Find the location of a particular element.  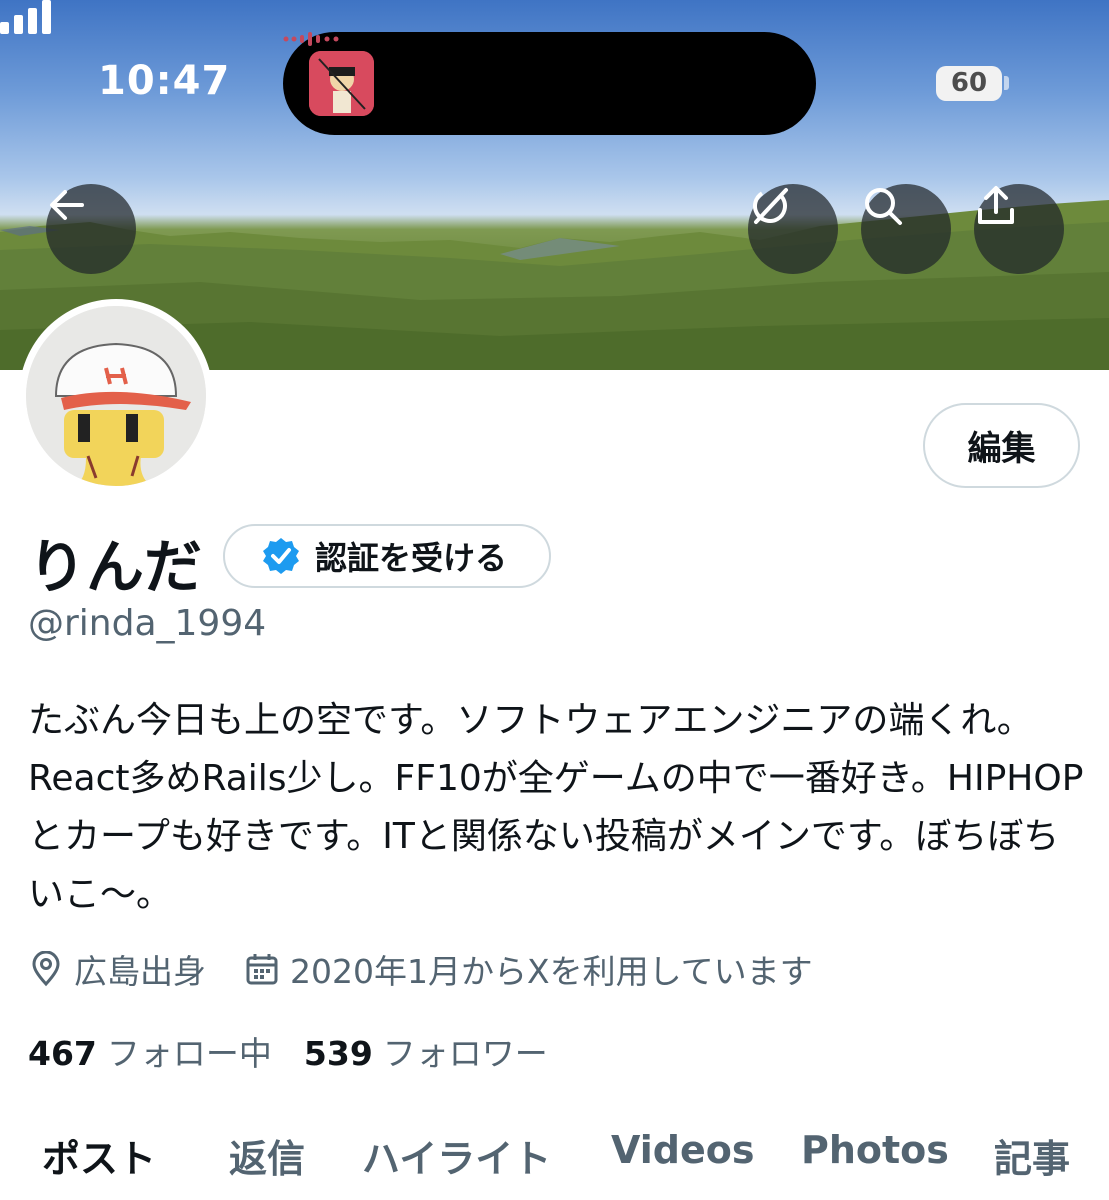

grok-button is located at coordinates (793, 229).